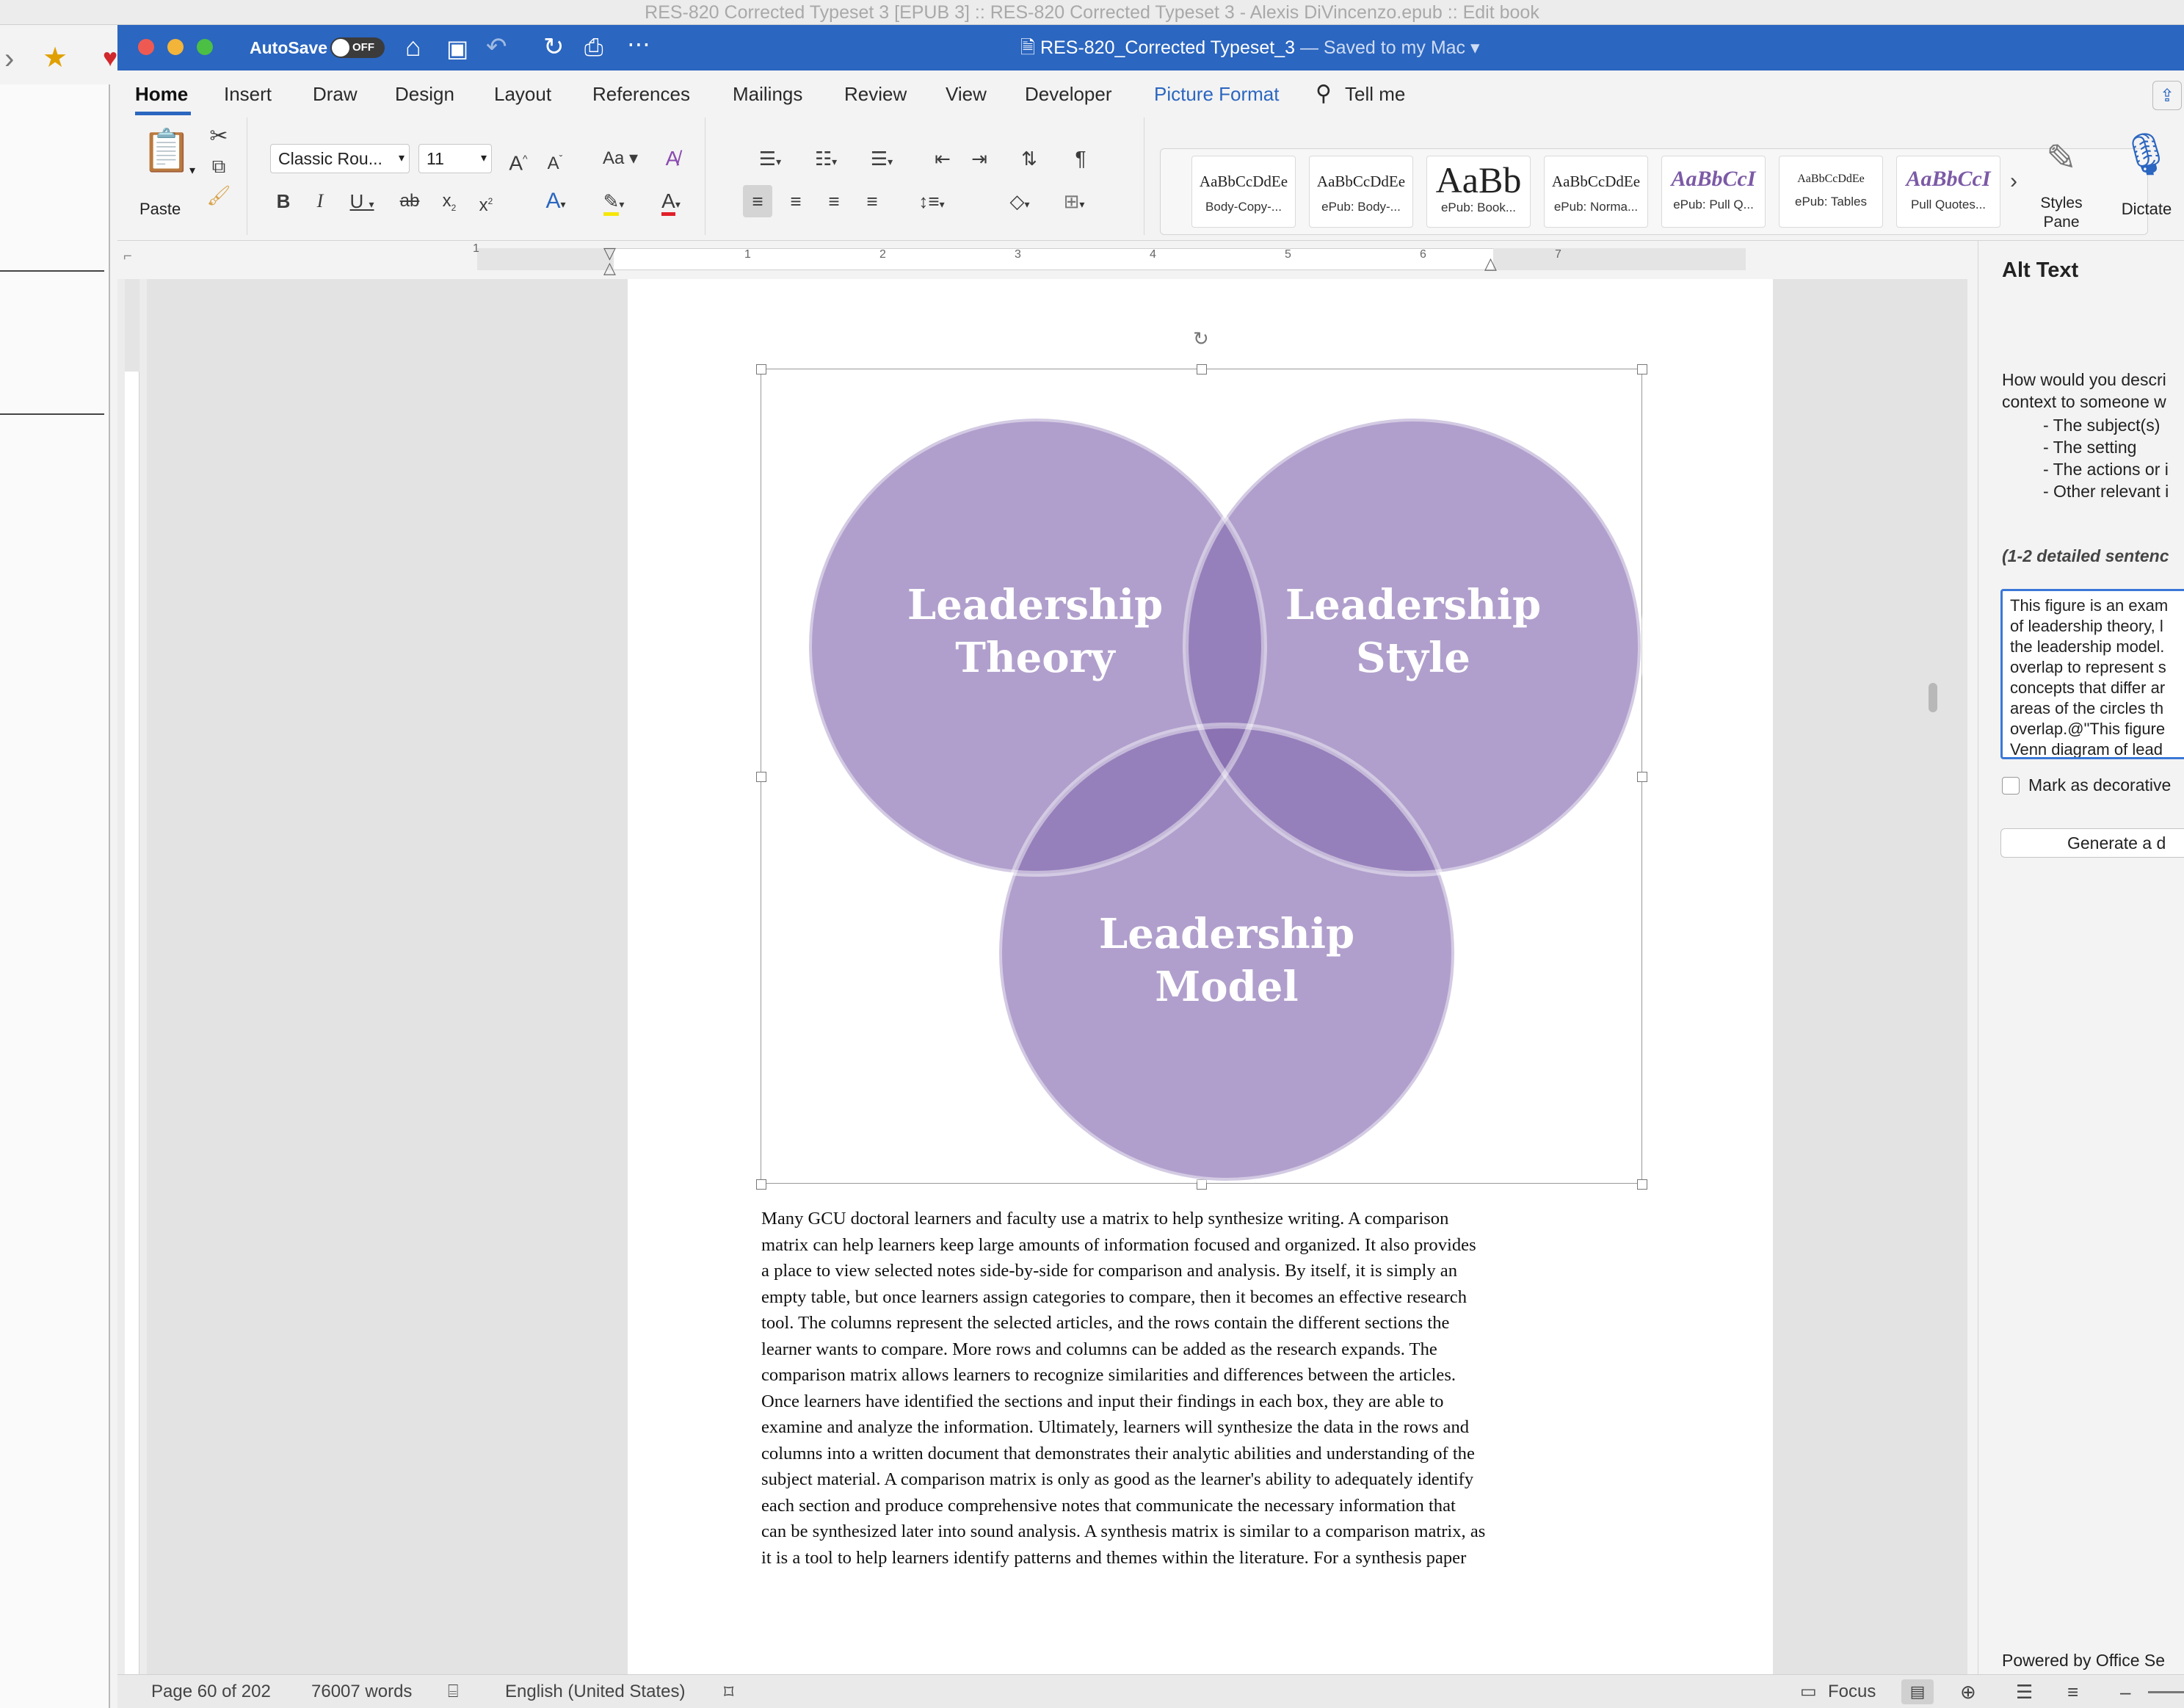 This screenshot has height=1708, width=2184. What do you see at coordinates (641, 94) in the screenshot?
I see `tab-references: References` at bounding box center [641, 94].